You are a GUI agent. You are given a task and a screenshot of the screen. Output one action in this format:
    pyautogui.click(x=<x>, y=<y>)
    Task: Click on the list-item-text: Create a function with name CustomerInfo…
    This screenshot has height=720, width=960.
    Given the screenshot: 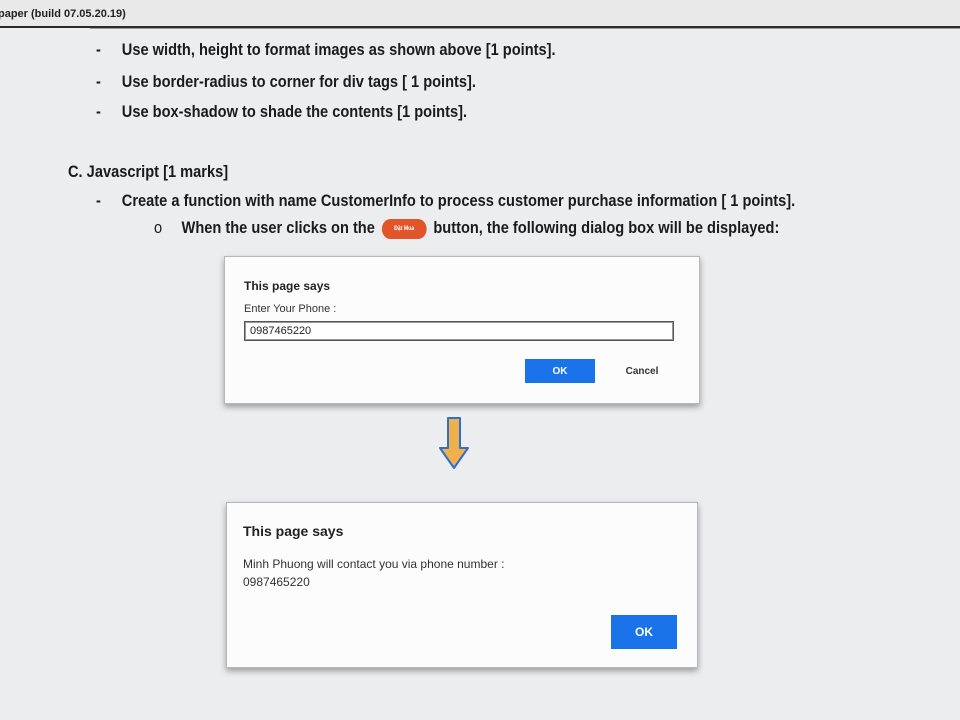 What is the action you would take?
    pyautogui.click(x=458, y=200)
    